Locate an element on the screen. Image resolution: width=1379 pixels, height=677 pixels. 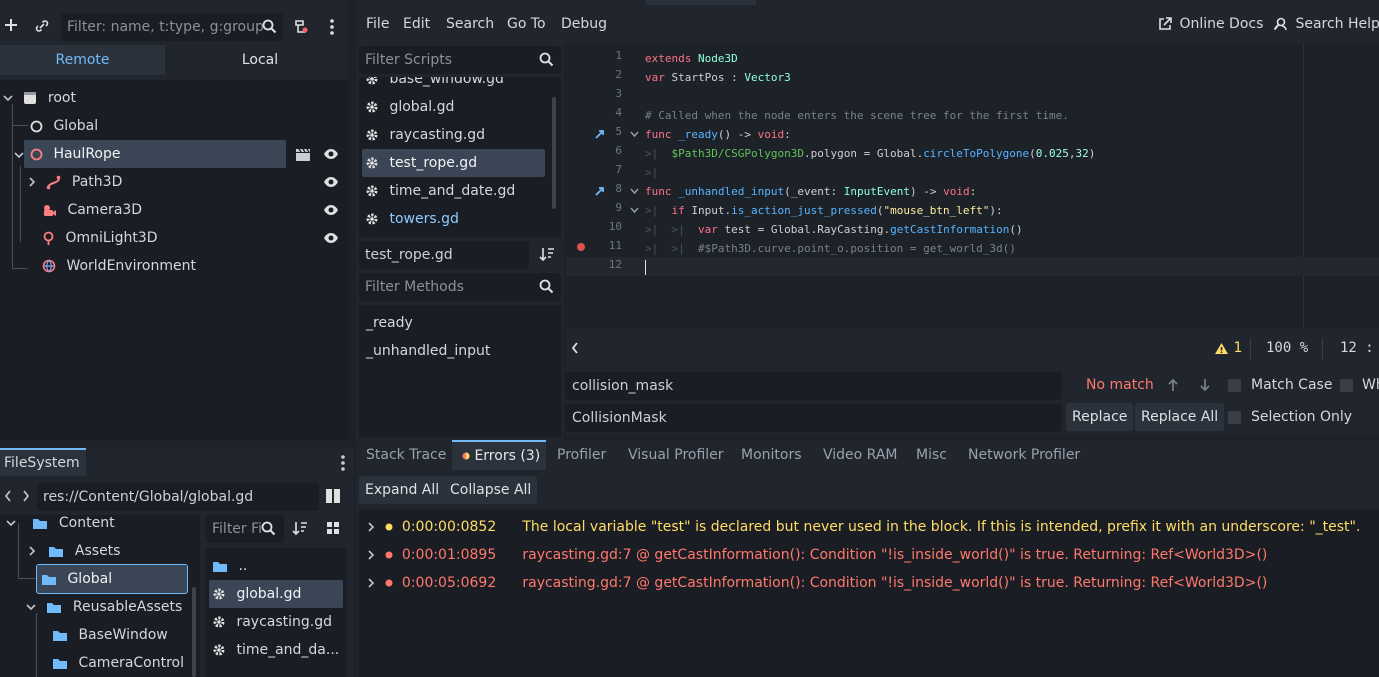
line-number: 11 is located at coordinates (615, 245).